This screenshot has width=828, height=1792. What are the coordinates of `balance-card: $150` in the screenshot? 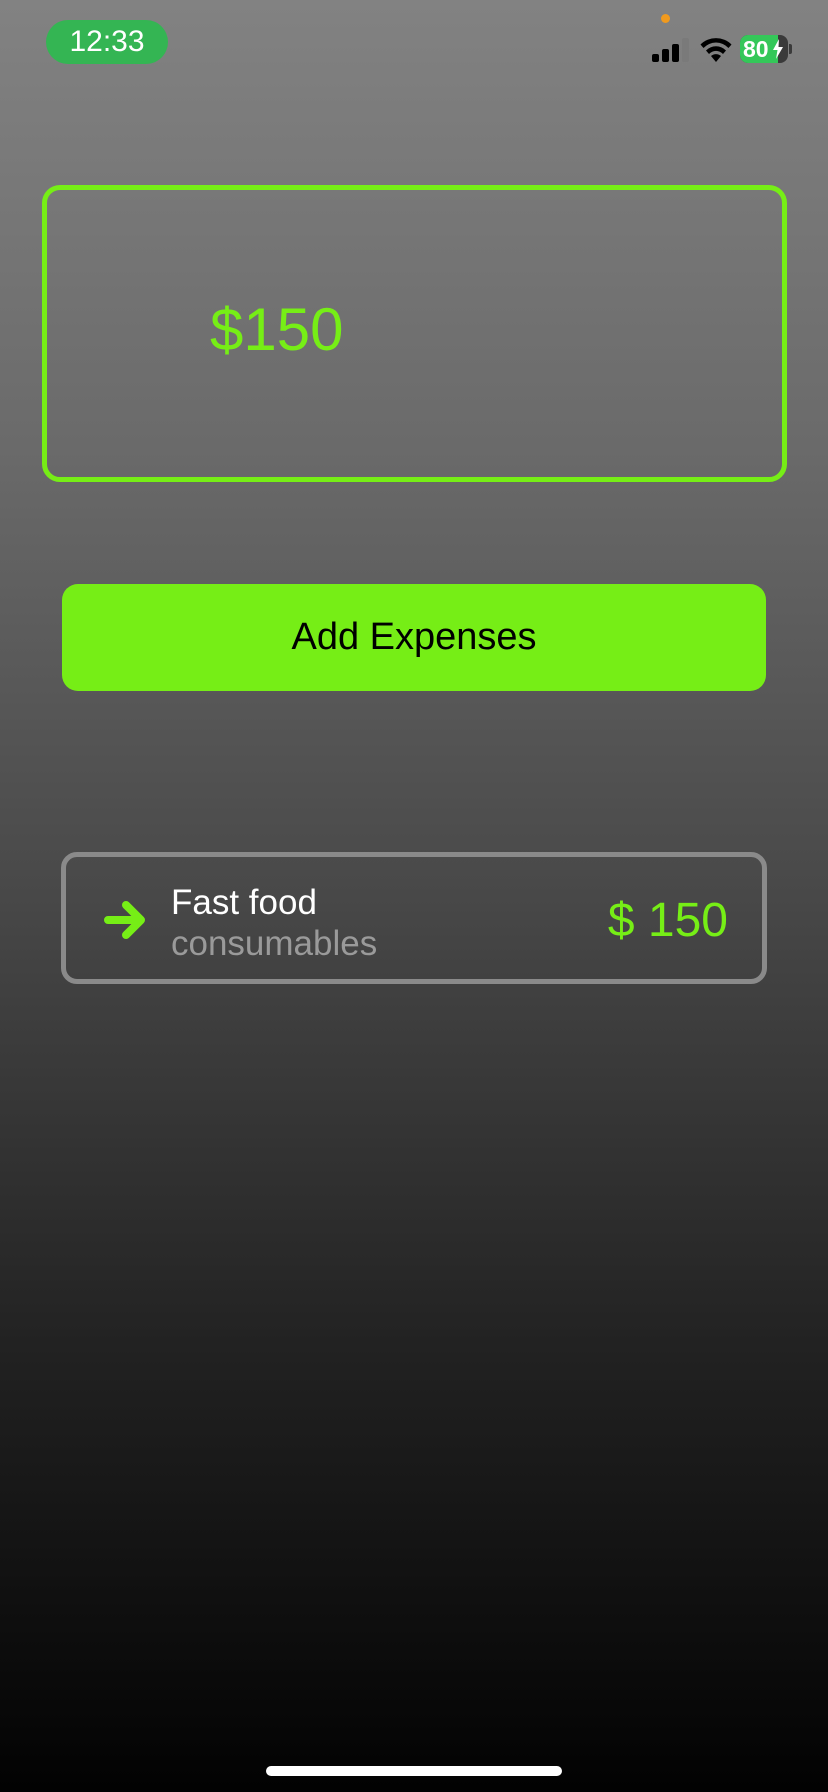 It's located at (414, 333).